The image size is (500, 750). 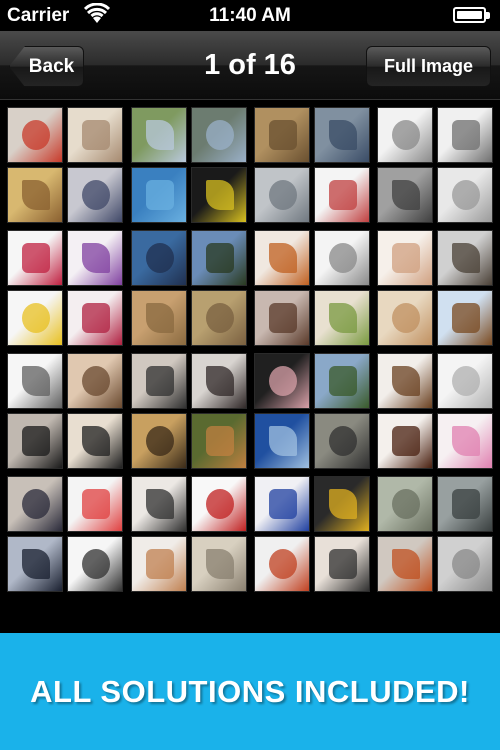 What do you see at coordinates (159, 381) in the screenshot?
I see `sunglasses-woman-thumbnail` at bounding box center [159, 381].